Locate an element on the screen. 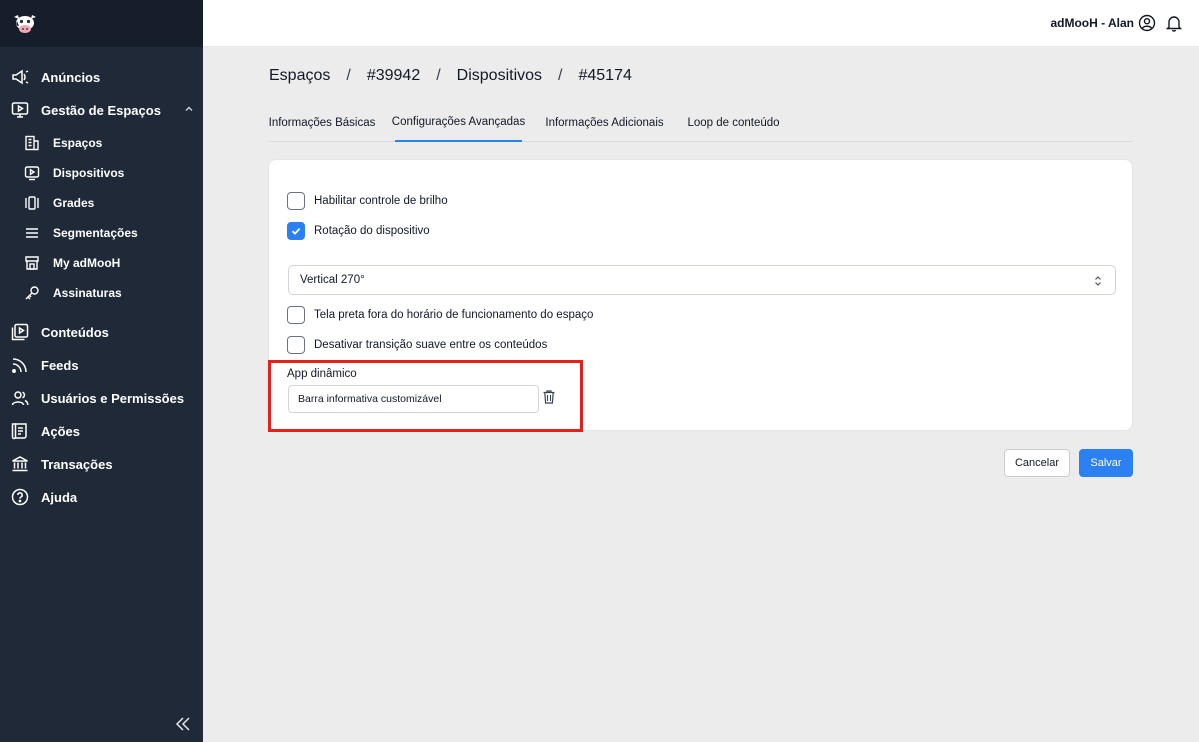 The height and width of the screenshot is (742, 1199). sidebar-item-acoes: Ações is located at coordinates (101, 431).